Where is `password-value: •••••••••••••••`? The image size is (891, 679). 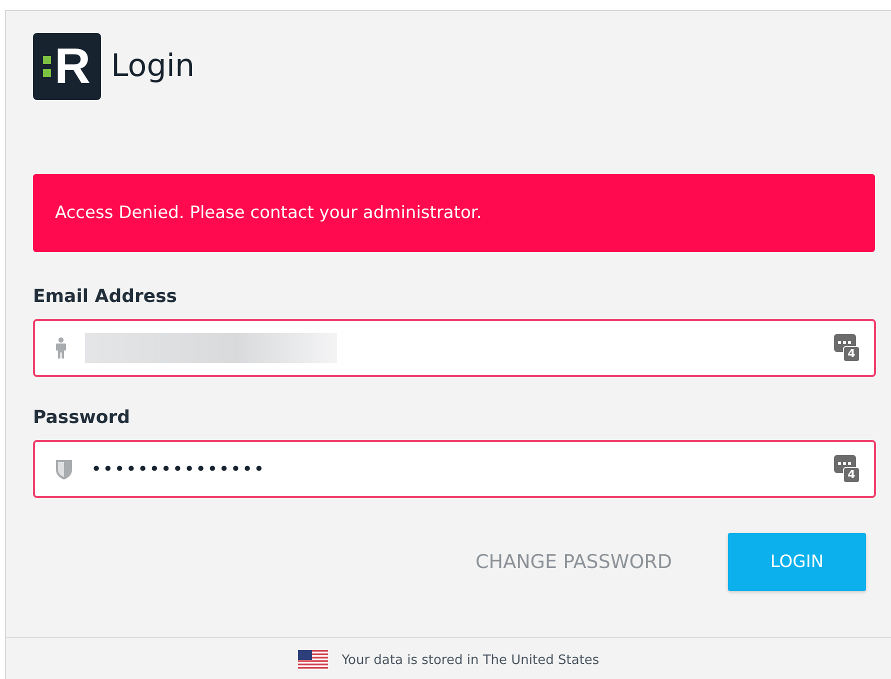
password-value: ••••••••••••••• is located at coordinates (178, 469).